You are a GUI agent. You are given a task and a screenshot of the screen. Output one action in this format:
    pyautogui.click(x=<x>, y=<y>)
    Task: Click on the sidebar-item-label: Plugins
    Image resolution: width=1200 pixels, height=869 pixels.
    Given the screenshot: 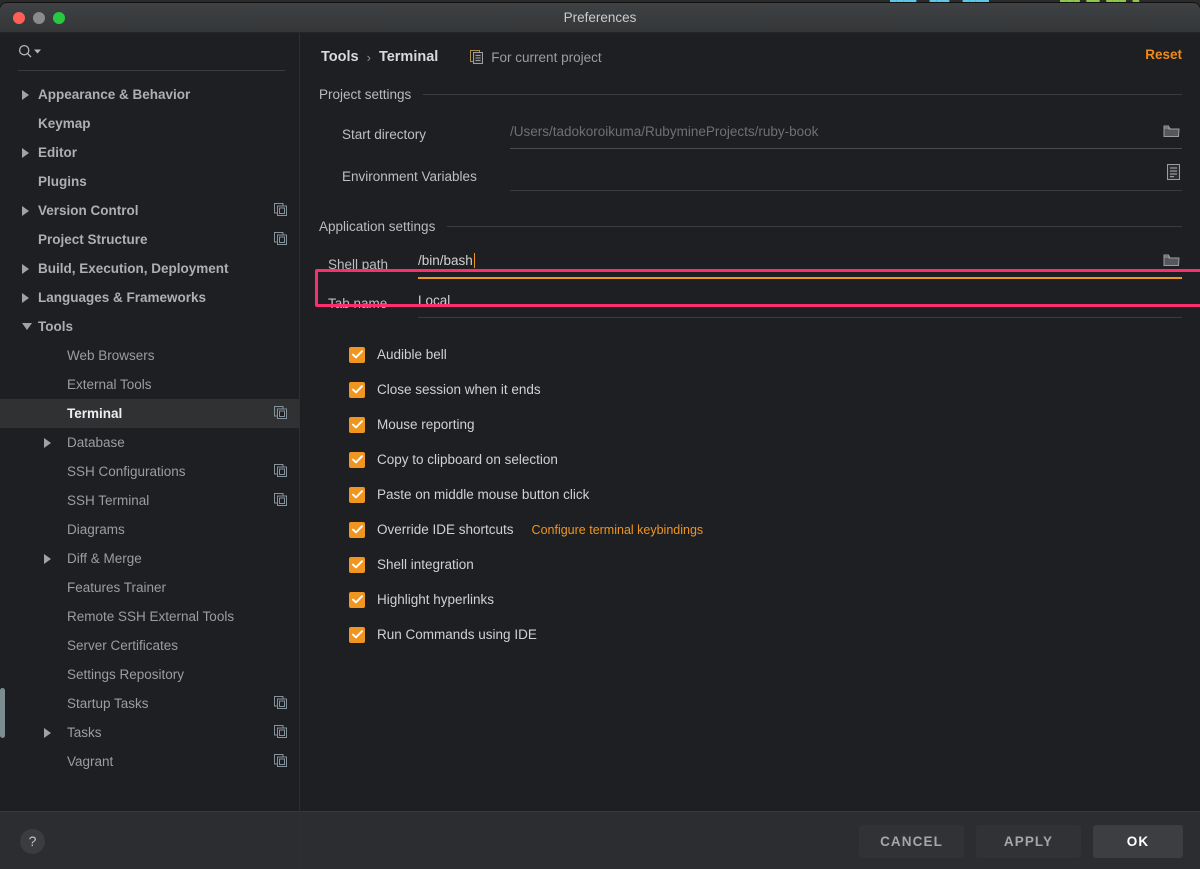 What is the action you would take?
    pyautogui.click(x=62, y=181)
    